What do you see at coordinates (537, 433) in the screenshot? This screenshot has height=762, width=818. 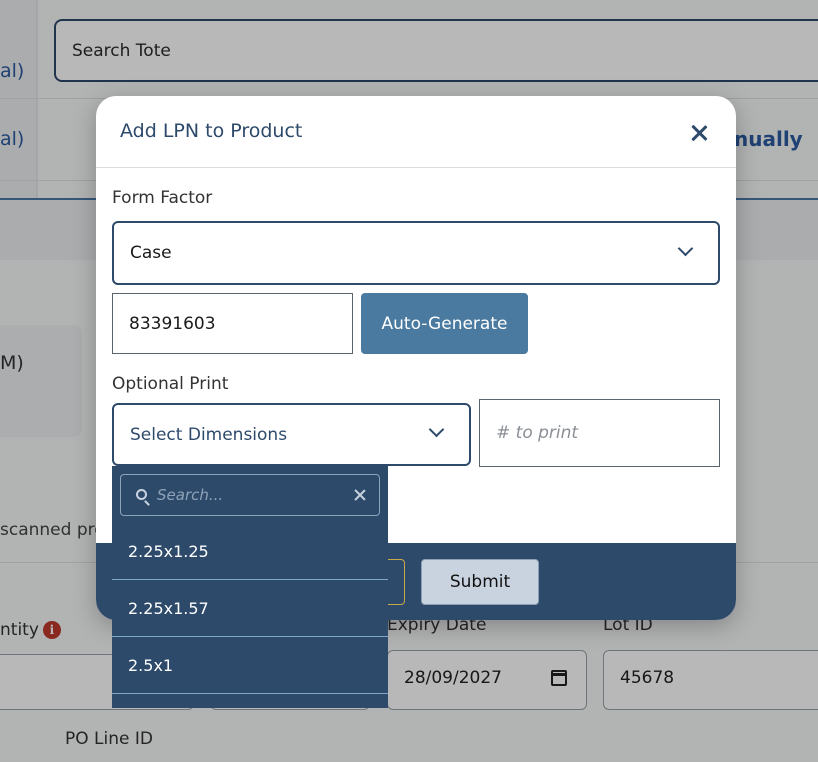 I see `print-count-placeholder: # to print` at bounding box center [537, 433].